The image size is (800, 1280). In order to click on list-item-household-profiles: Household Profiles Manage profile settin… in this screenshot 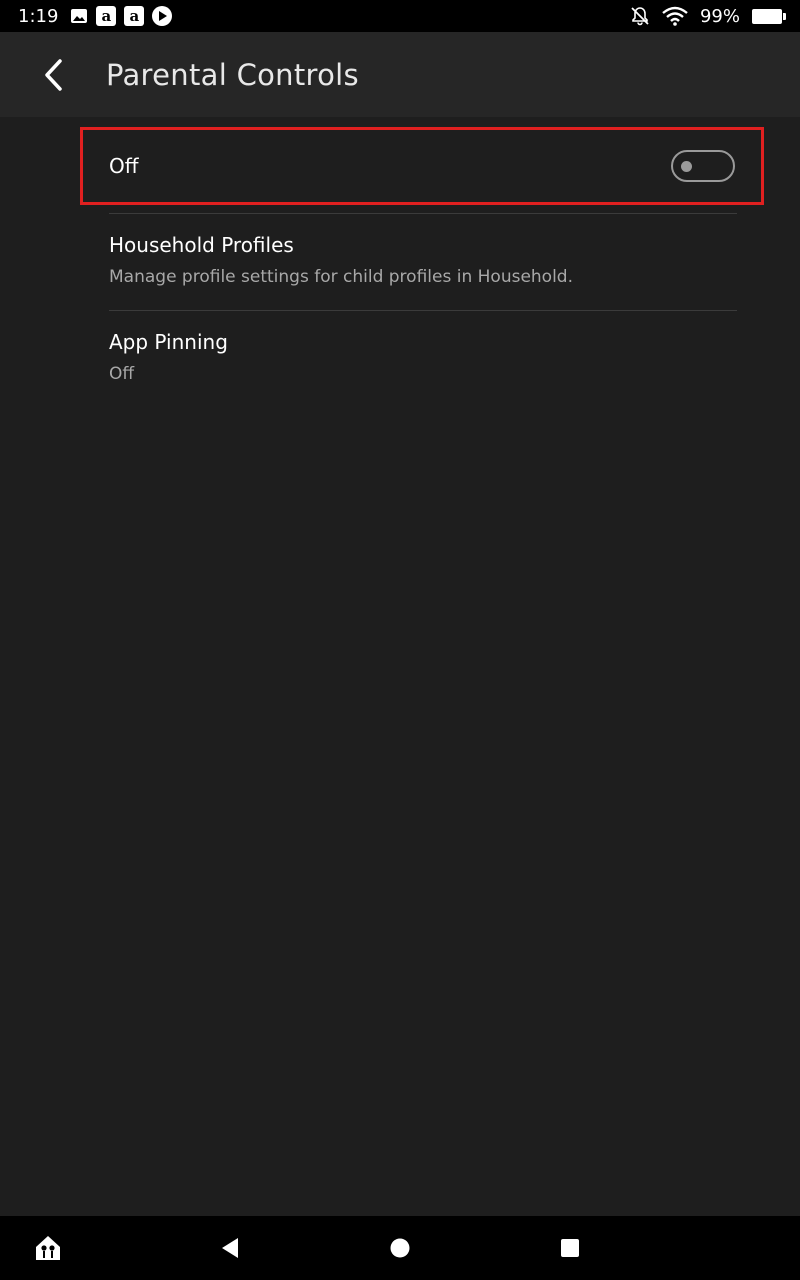, I will do `click(423, 260)`.